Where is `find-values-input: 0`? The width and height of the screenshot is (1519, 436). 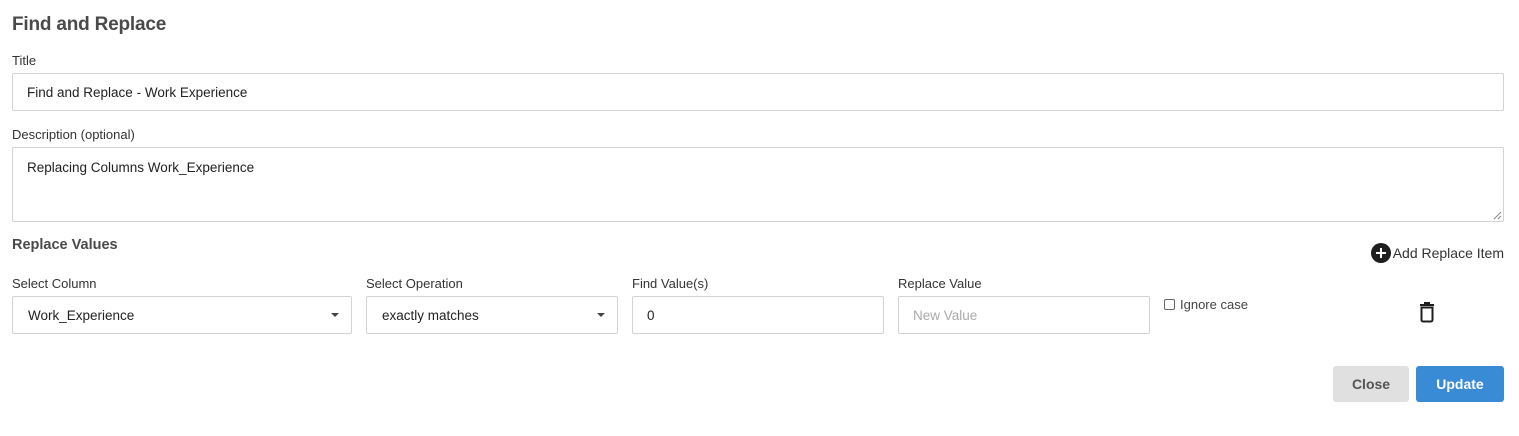 find-values-input: 0 is located at coordinates (758, 315).